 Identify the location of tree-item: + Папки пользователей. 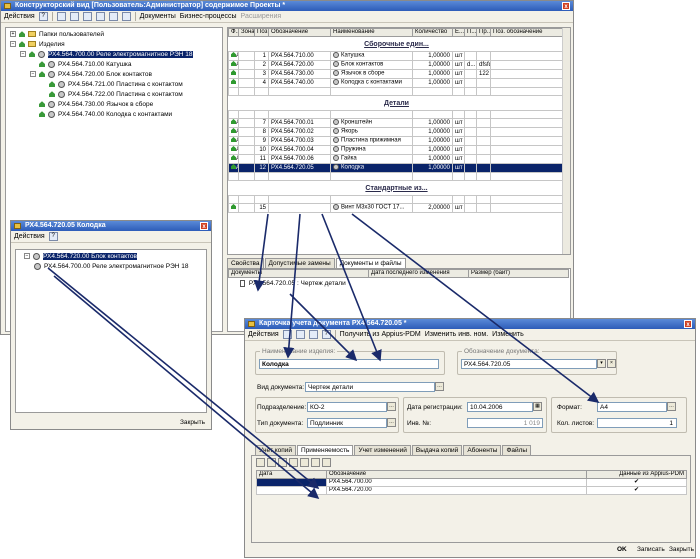
(57, 34).